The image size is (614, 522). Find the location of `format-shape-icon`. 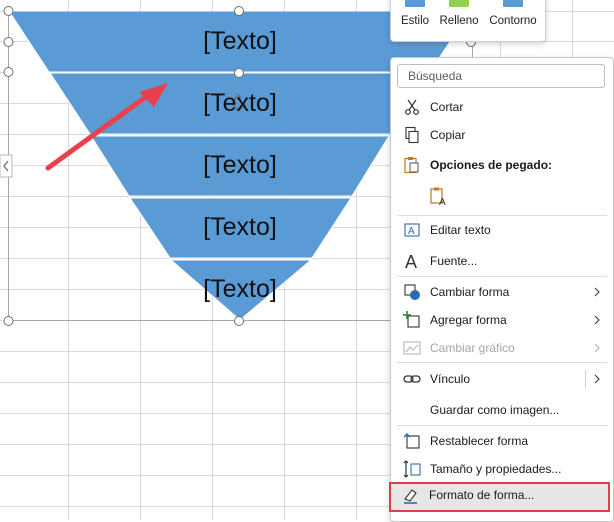

format-shape-icon is located at coordinates (410, 496).